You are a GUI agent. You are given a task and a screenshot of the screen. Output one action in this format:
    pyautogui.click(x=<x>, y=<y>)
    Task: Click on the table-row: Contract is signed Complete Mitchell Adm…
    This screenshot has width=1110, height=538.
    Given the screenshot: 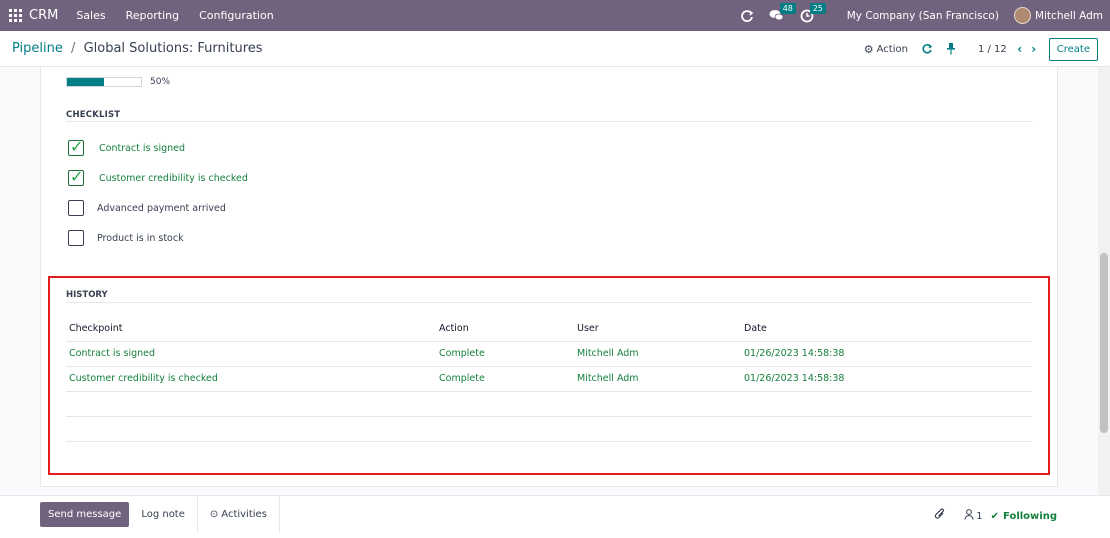 What is the action you would take?
    pyautogui.click(x=549, y=354)
    